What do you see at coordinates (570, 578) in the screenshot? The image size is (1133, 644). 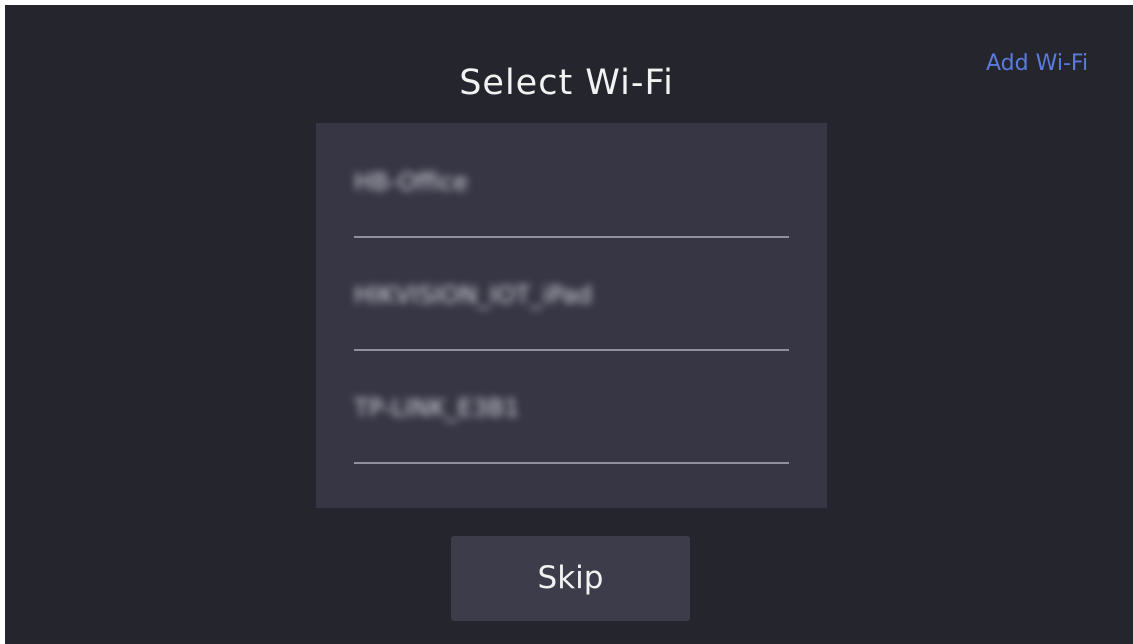 I see `skip-button: Skip` at bounding box center [570, 578].